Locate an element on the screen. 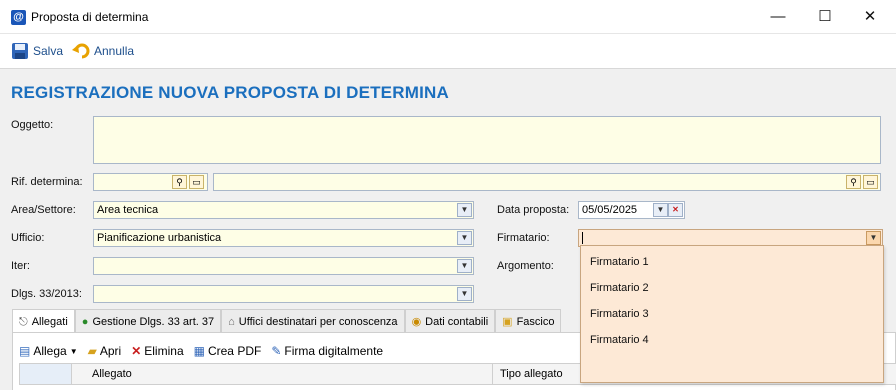 The image size is (896, 390). row-selector-header is located at coordinates (46, 374).